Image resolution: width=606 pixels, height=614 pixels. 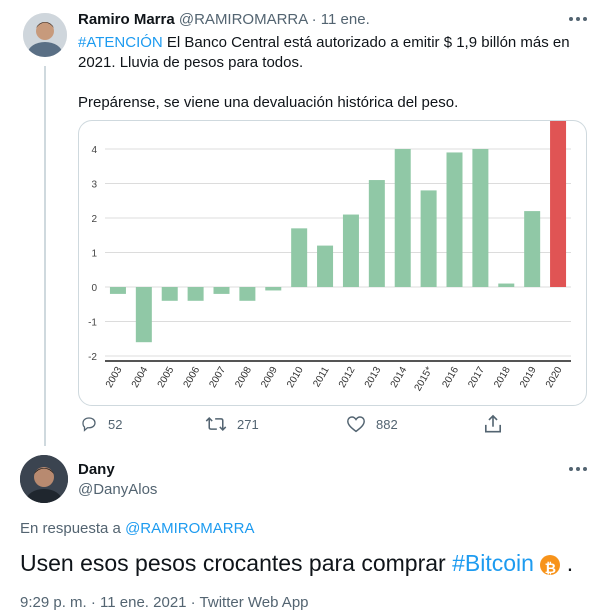 I want to click on reply-count: 52, so click(x=115, y=424).